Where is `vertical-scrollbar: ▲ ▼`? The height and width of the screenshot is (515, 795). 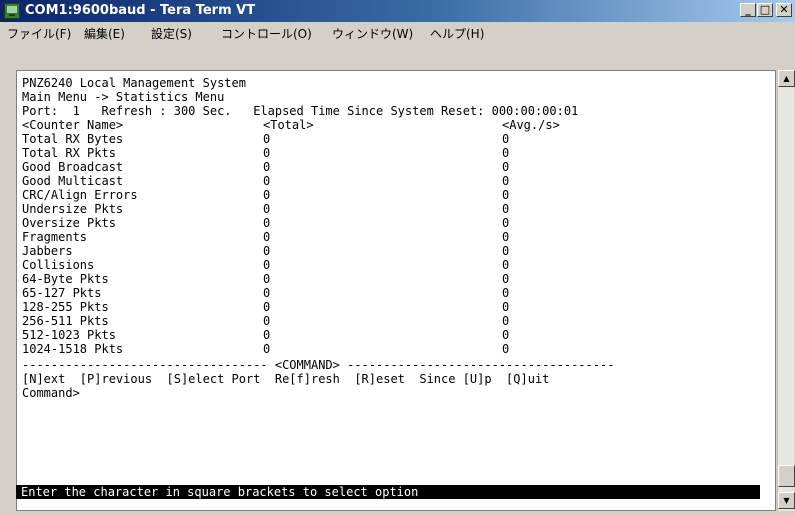 vertical-scrollbar: ▲ ▼ is located at coordinates (786, 290).